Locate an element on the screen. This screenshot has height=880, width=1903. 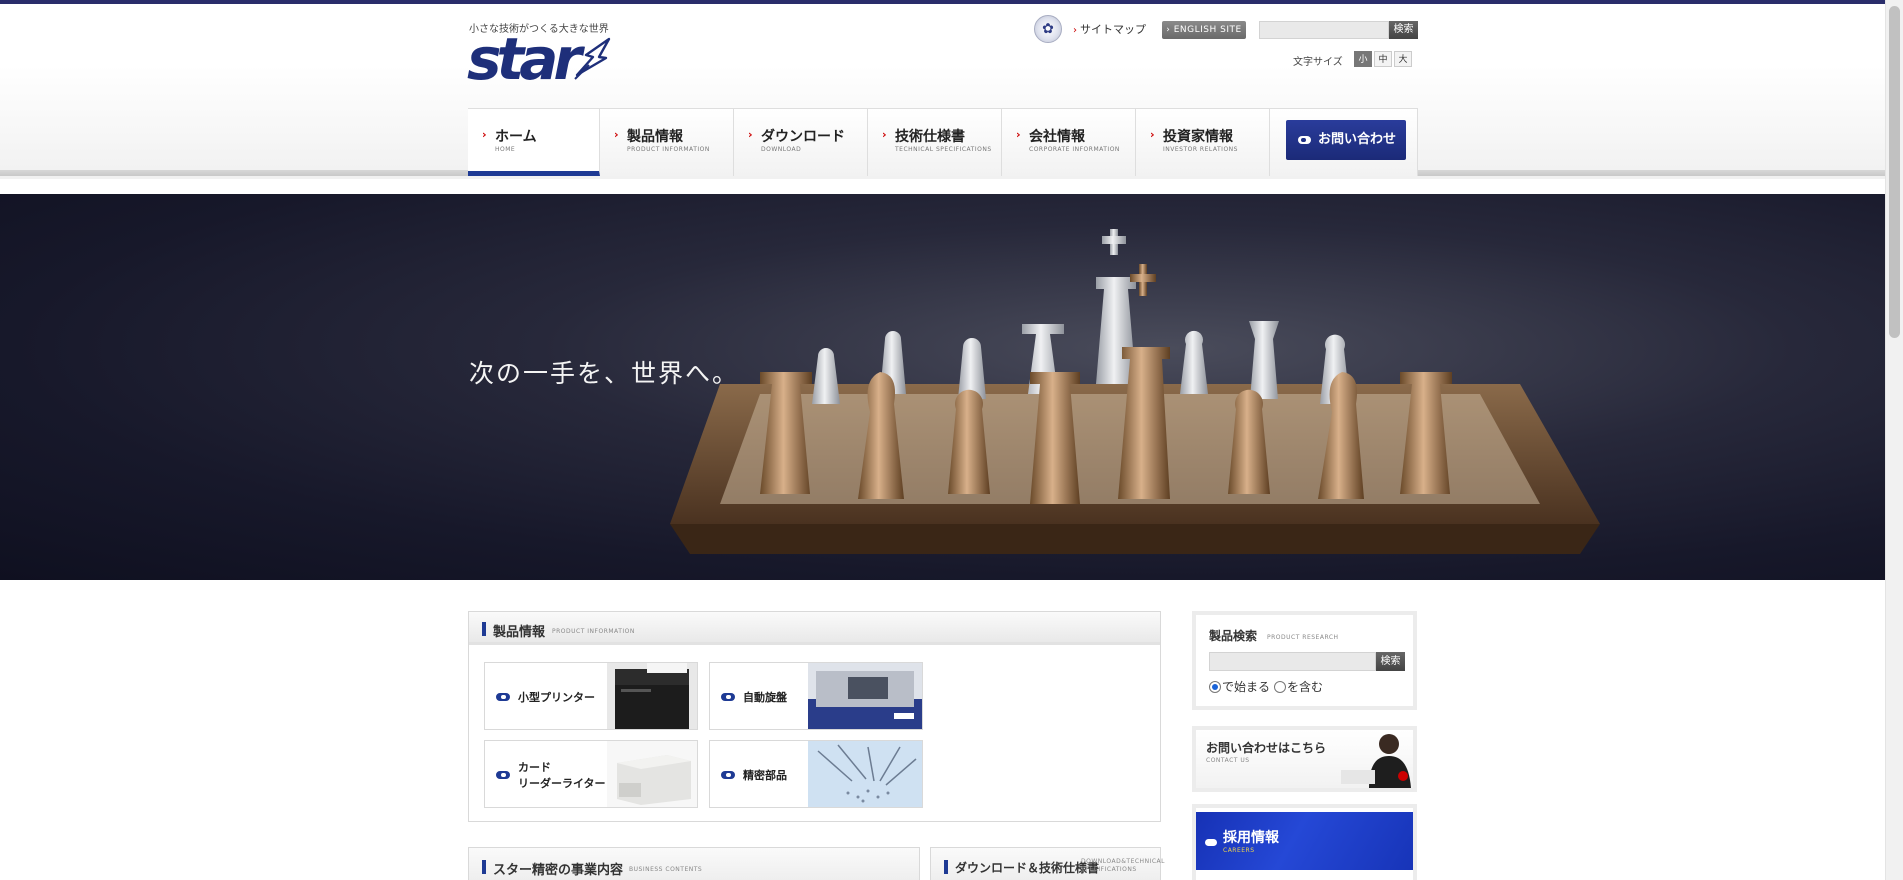
nav-sublabel: PRODUCT INFORMATION is located at coordinates (668, 149).